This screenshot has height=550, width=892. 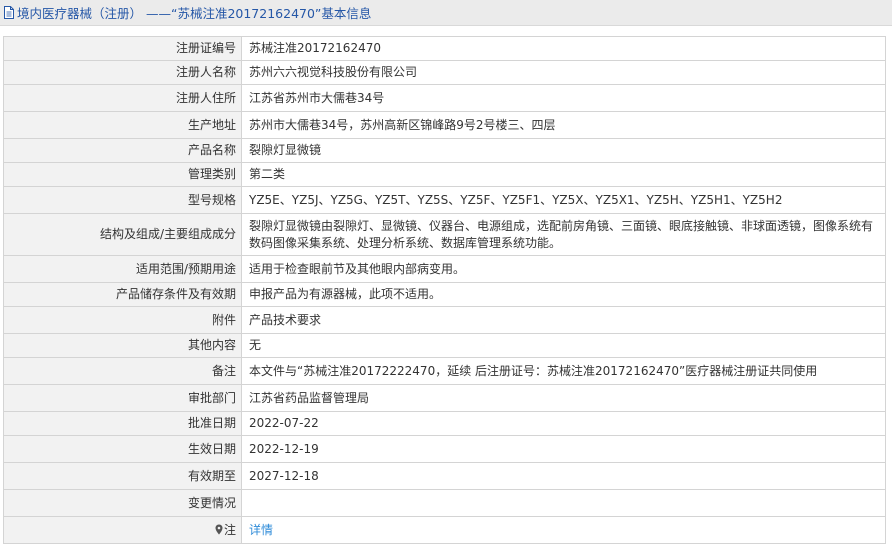 I want to click on table-row: 适用范围/预期用途 适用于检查眼前节及其他眼内部病变用。, so click(x=444, y=269).